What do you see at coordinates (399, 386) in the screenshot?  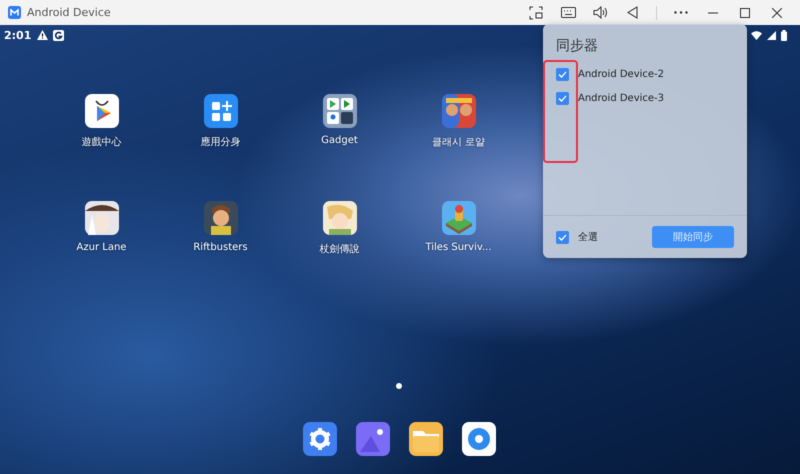 I see `page-indicator` at bounding box center [399, 386].